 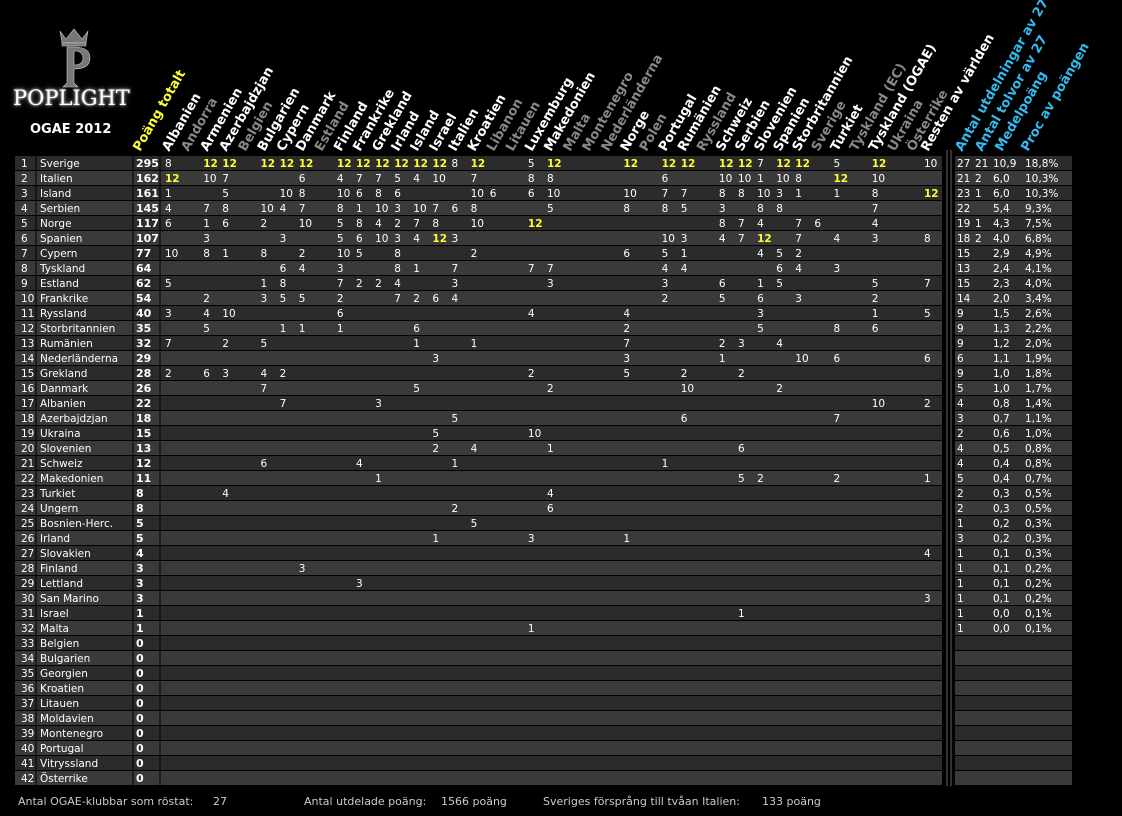 I want to click on rank-cell: 13, so click(x=27, y=344).